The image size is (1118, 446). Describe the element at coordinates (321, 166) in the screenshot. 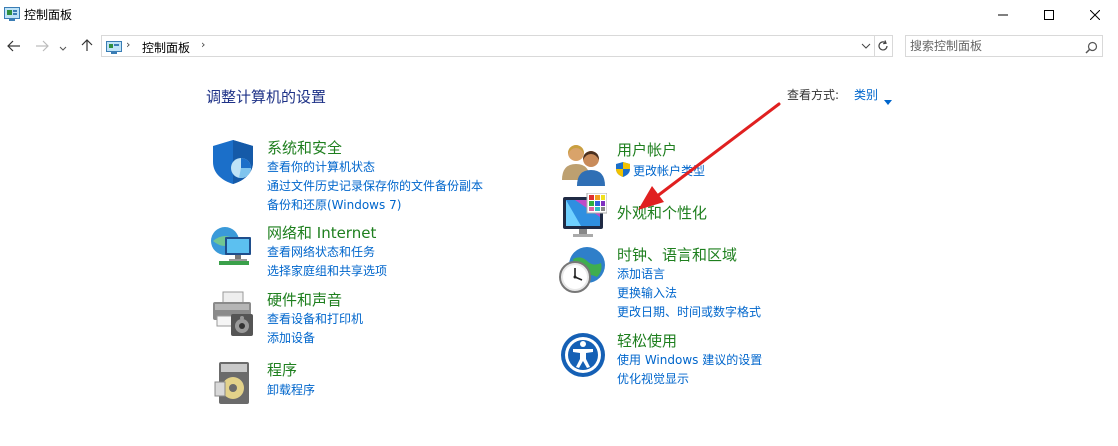

I see `link-view-computer-status: 查看你的计算机状态` at that location.